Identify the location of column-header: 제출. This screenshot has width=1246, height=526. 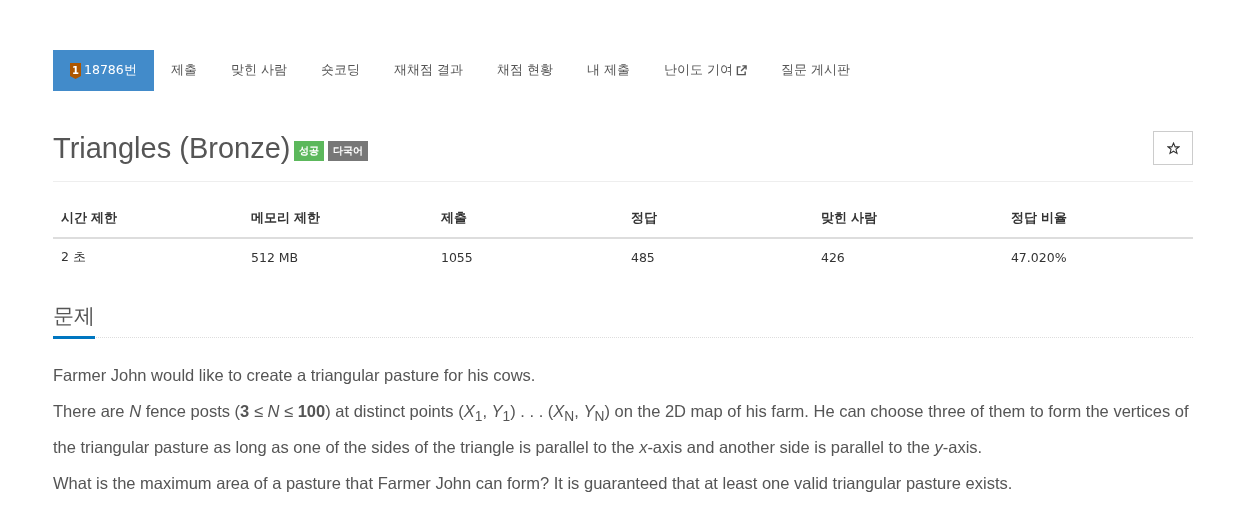
(527, 219).